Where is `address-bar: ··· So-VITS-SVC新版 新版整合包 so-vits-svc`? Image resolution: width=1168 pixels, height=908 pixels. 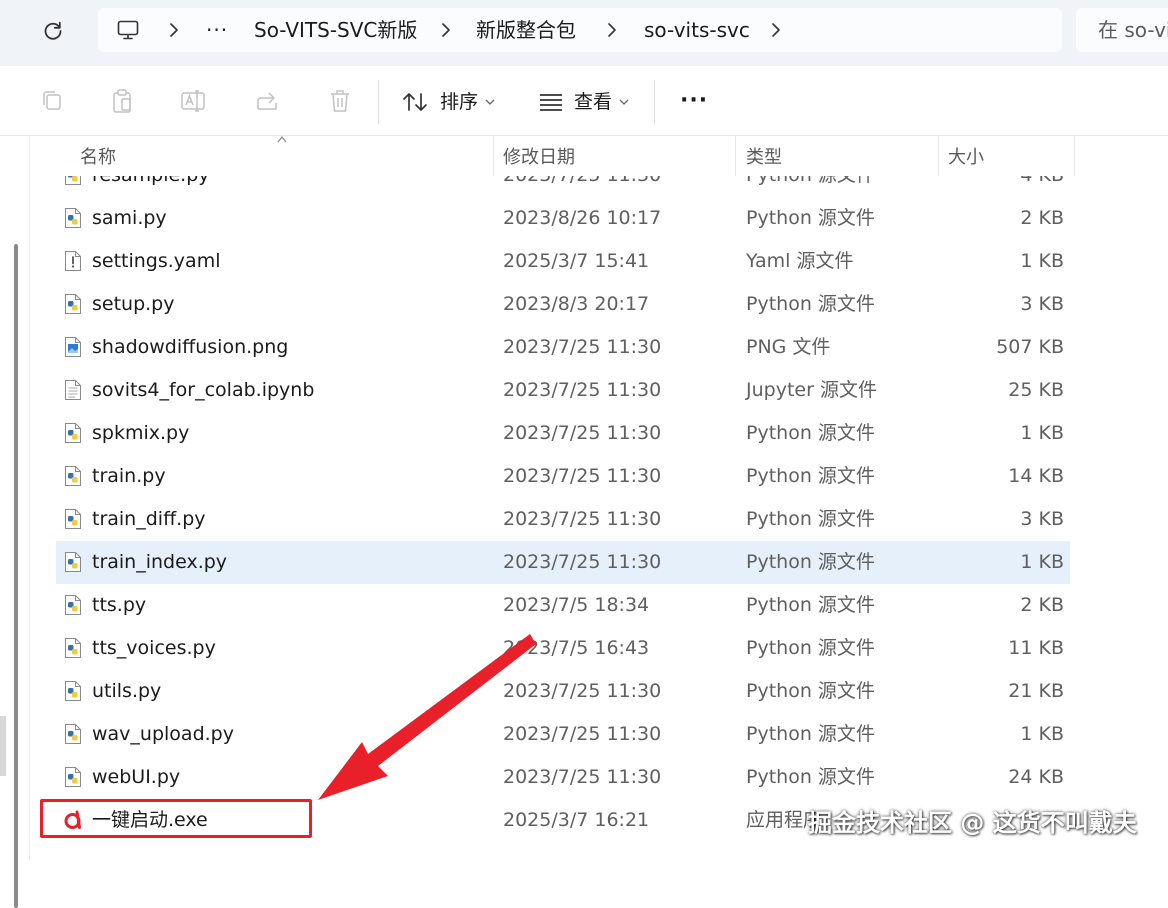 address-bar: ··· So-VITS-SVC新版 新版整合包 so-vits-svc is located at coordinates (580, 30).